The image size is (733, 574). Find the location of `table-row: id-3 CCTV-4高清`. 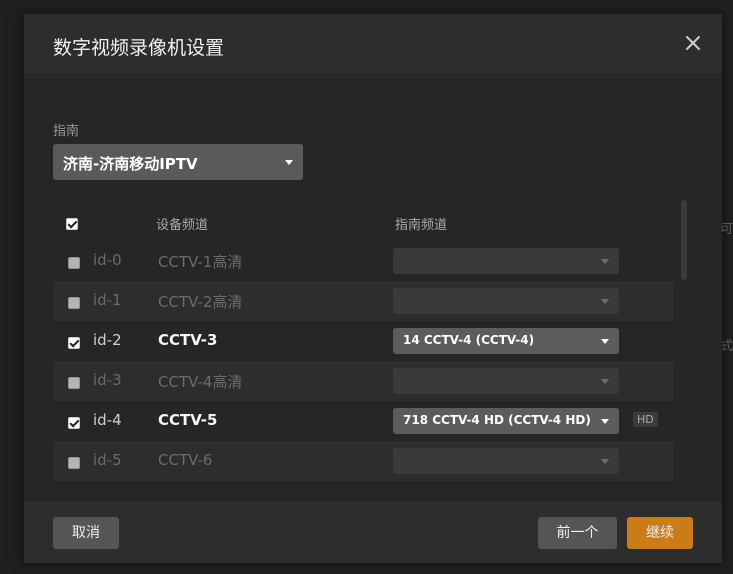

table-row: id-3 CCTV-4高清 is located at coordinates (363, 381).